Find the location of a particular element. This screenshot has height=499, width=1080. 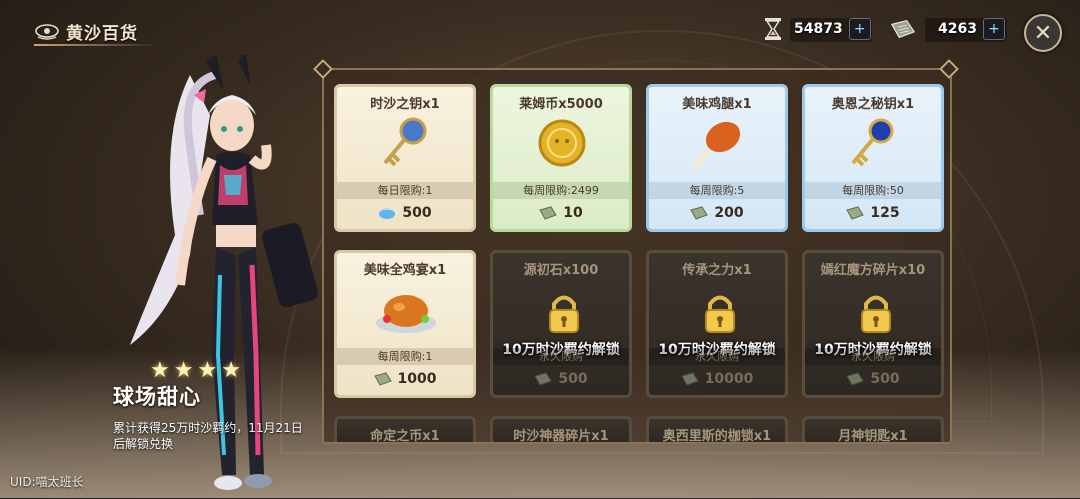

item-purchase-limit: 每周限购:5 is located at coordinates (717, 190).